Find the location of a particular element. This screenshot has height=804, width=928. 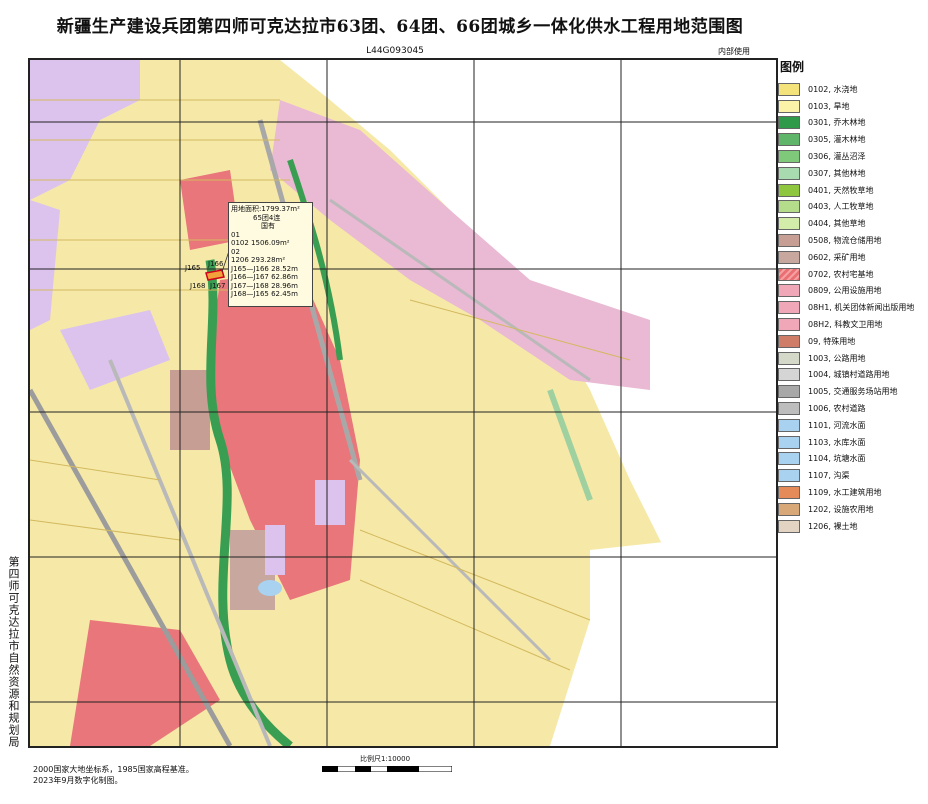

legend-label: 0403, 人工牧草地 is located at coordinates (841, 207).